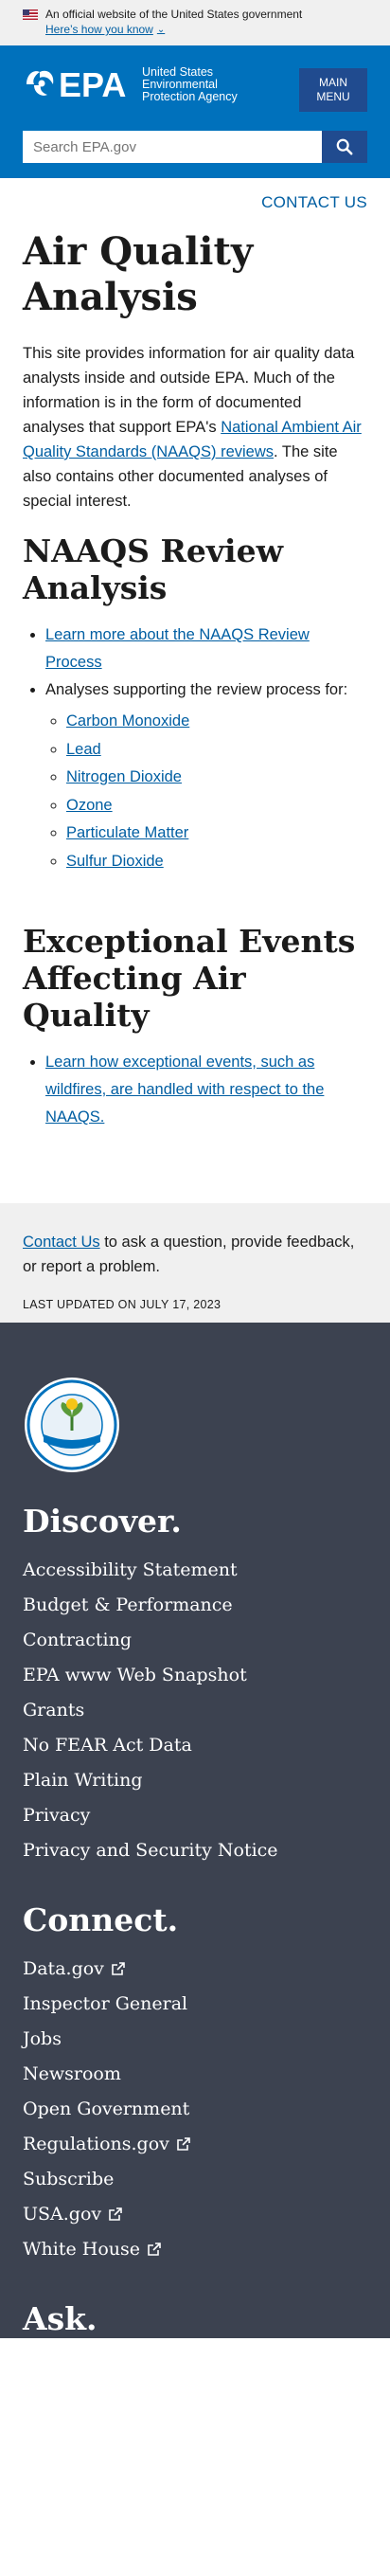  I want to click on footer-link-web-snapshot: EPA www Web Snapshot, so click(195, 1674).